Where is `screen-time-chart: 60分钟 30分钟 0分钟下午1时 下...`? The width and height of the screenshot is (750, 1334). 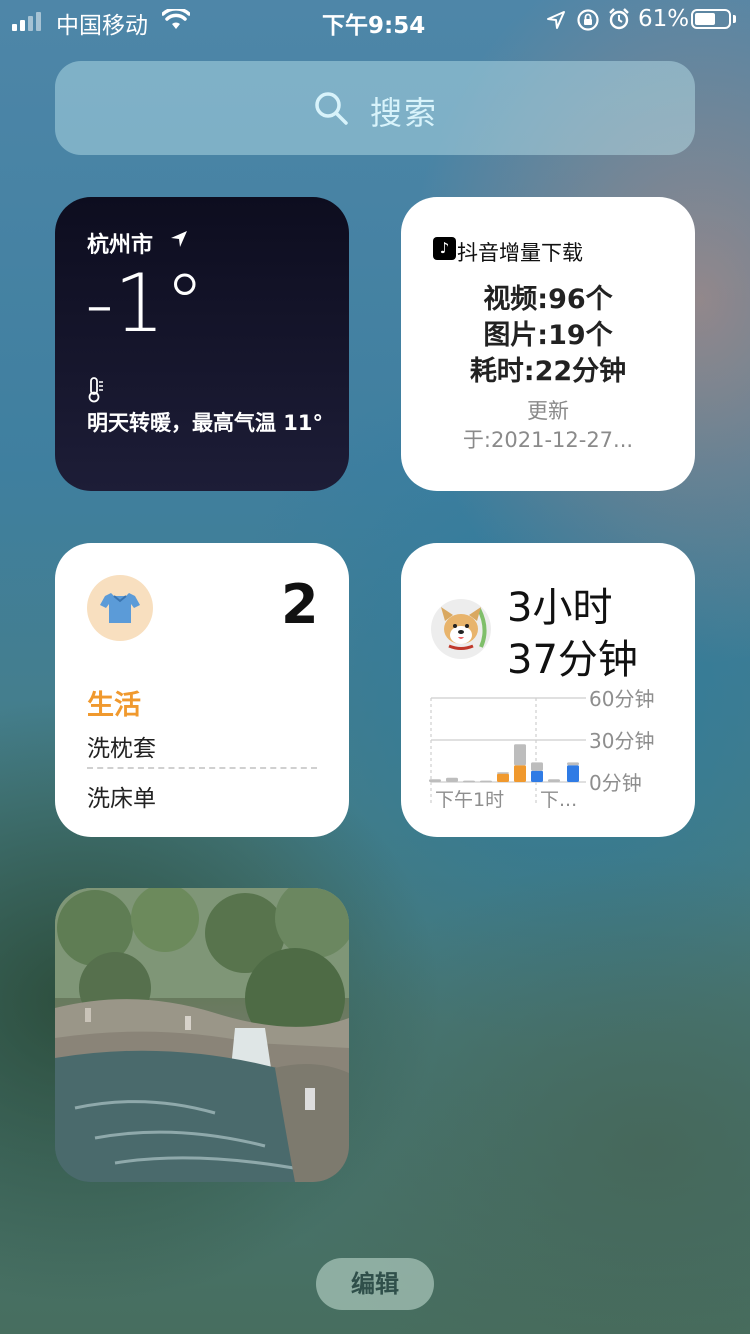 screen-time-chart: 60分钟 30分钟 0分钟下午1时 下... is located at coordinates (541, 749).